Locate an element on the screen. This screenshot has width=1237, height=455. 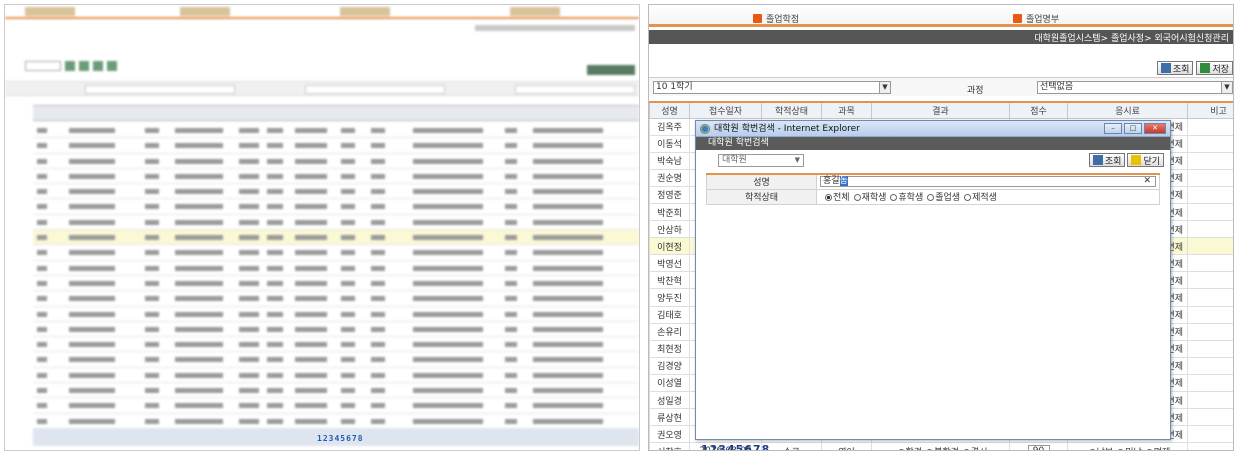
popup-close-button: 닫기 is located at coordinates (1145, 160).